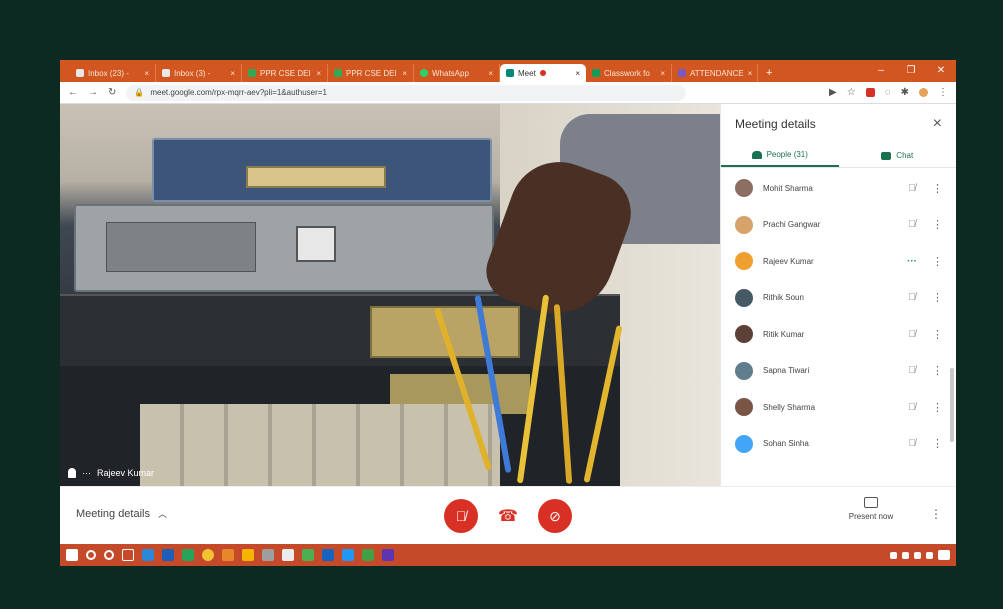 Image resolution: width=1003 pixels, height=609 pixels. I want to click on tab-chat: Chat, so click(898, 155).